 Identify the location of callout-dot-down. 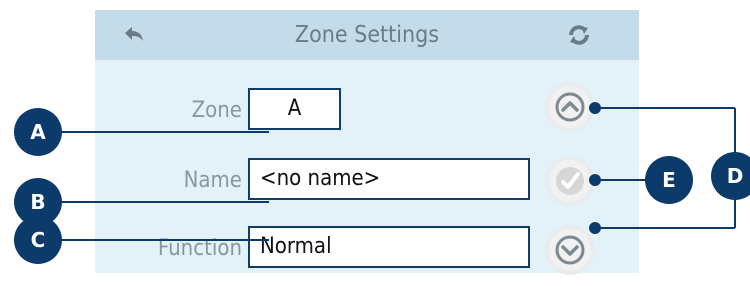
(595, 228).